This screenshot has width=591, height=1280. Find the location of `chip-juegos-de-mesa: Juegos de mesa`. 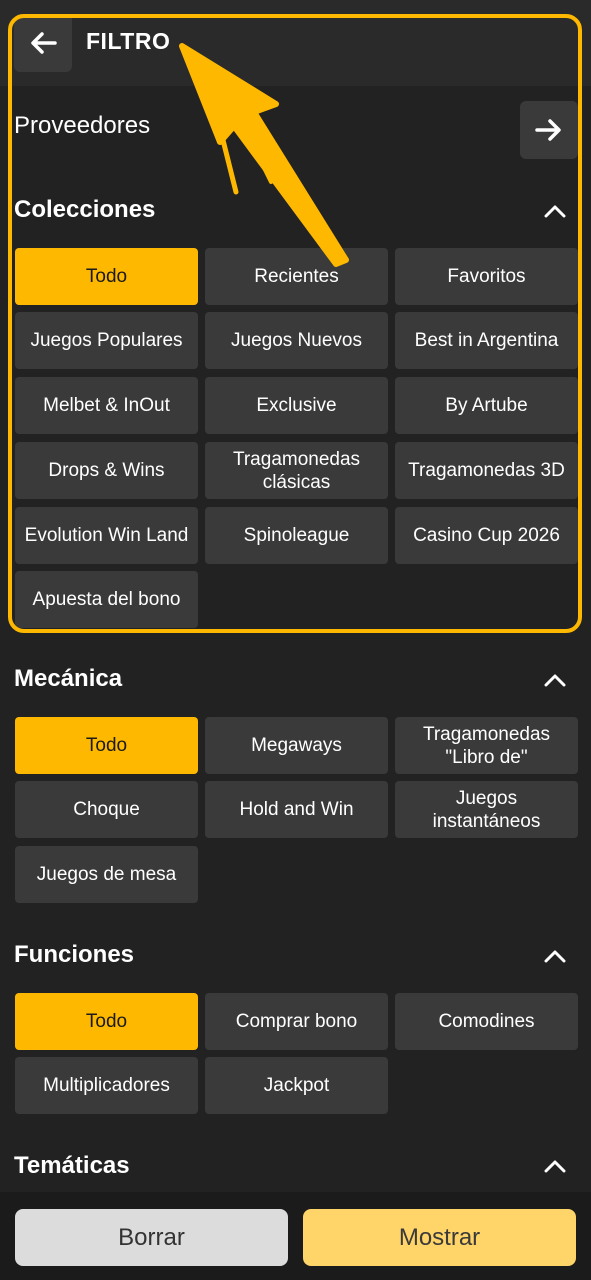

chip-juegos-de-mesa: Juegos de mesa is located at coordinates (106, 874).